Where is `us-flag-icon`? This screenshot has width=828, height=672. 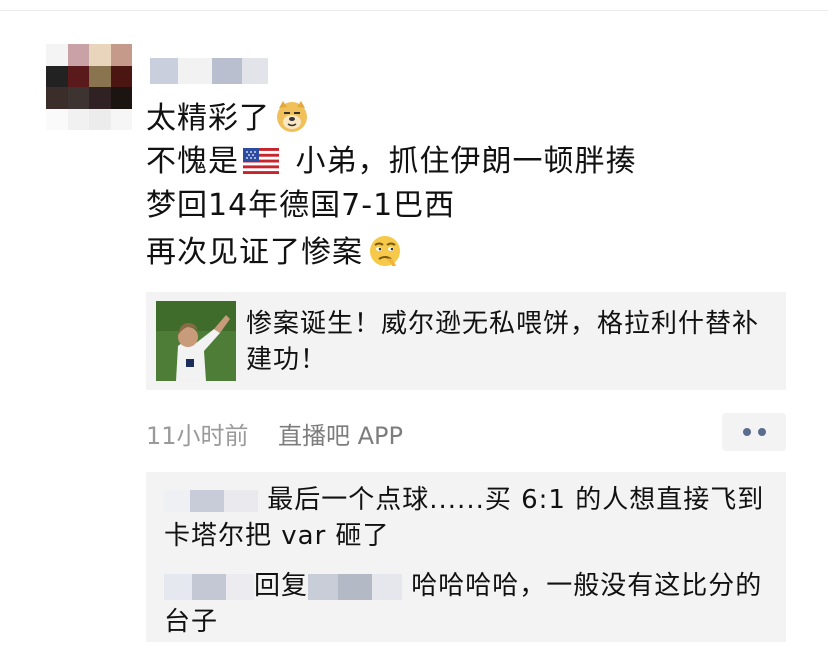
us-flag-icon is located at coordinates (261, 161).